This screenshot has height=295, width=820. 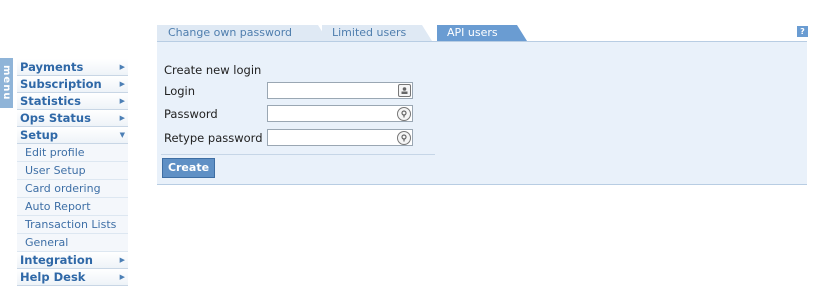 I want to click on tab-limited-users: Limited users, so click(x=377, y=33).